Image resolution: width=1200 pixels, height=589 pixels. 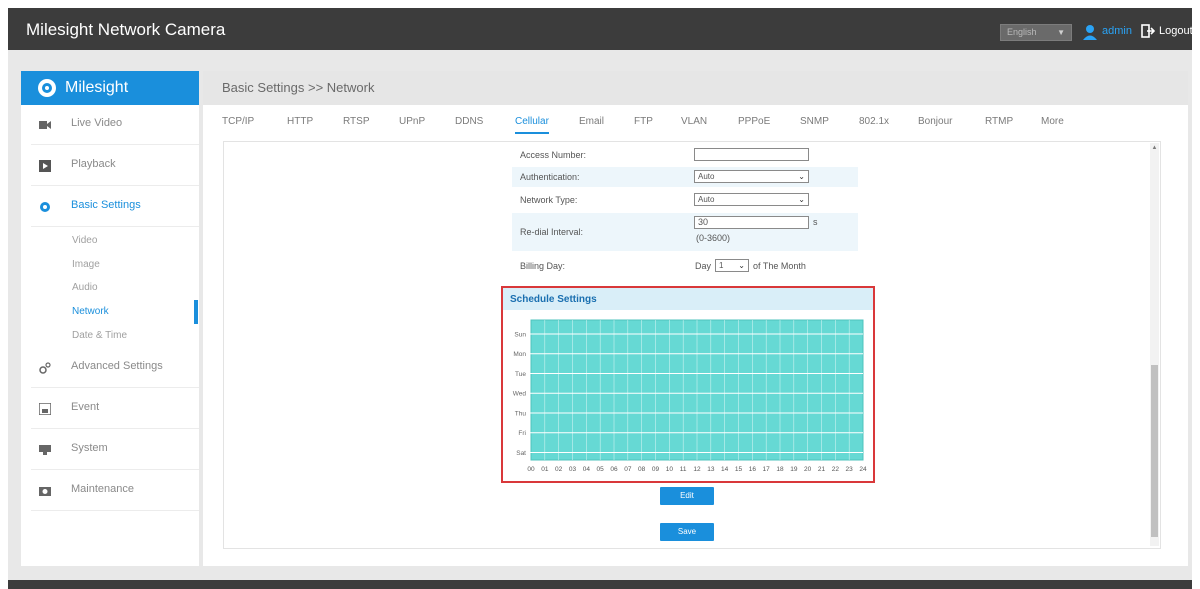 What do you see at coordinates (1154, 148) in the screenshot?
I see `scroll-up-arrow-icon: ▲` at bounding box center [1154, 148].